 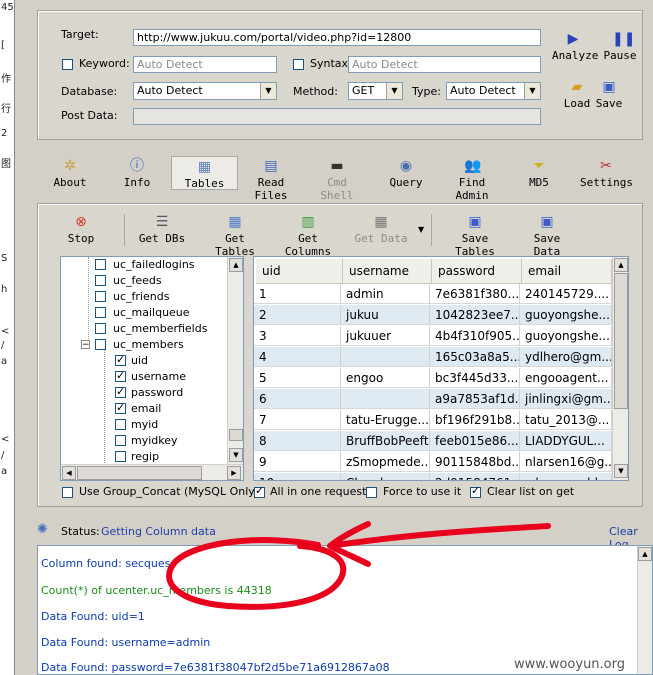 I want to click on tree-horizontal-scrollbar: ◀ ▶, so click(x=152, y=472).